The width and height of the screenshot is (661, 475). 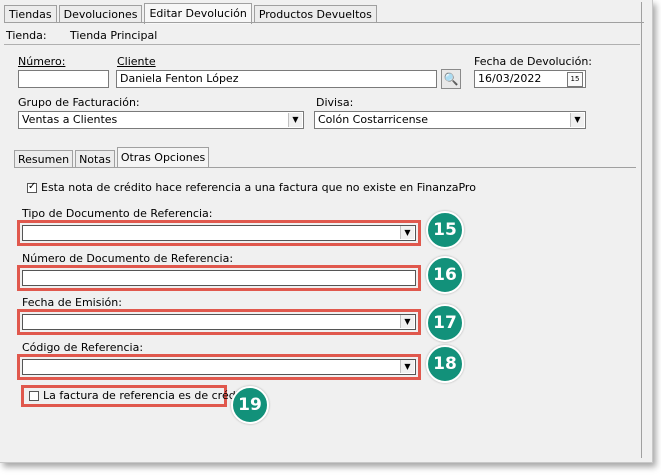 What do you see at coordinates (315, 14) in the screenshot?
I see `tab-productos-devueltos: Productos Devueltos` at bounding box center [315, 14].